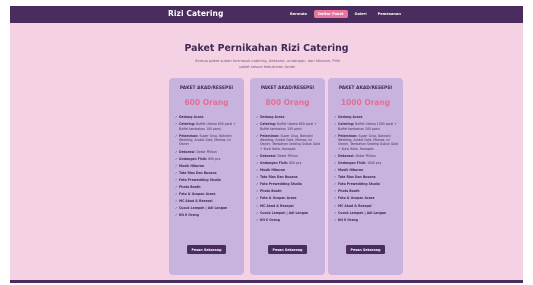 This screenshot has height=285, width=533. Describe the element at coordinates (284, 212) in the screenshot. I see `feature-label: Cucuk Lampah | Adi Langan` at that location.